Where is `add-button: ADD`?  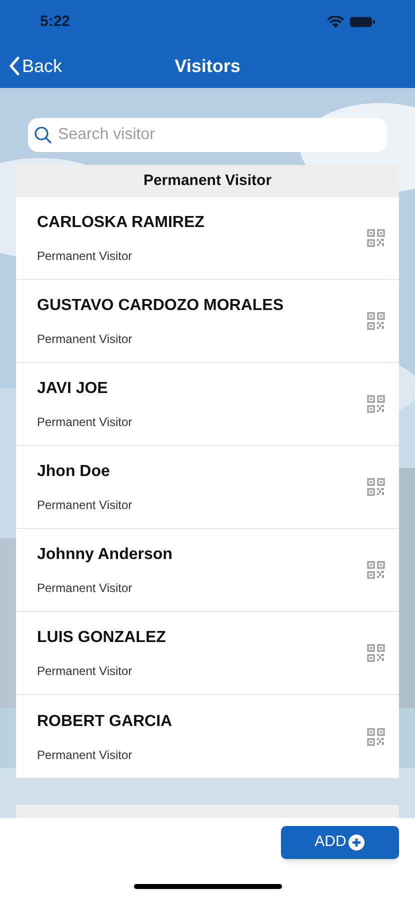
add-button: ADD is located at coordinates (340, 842).